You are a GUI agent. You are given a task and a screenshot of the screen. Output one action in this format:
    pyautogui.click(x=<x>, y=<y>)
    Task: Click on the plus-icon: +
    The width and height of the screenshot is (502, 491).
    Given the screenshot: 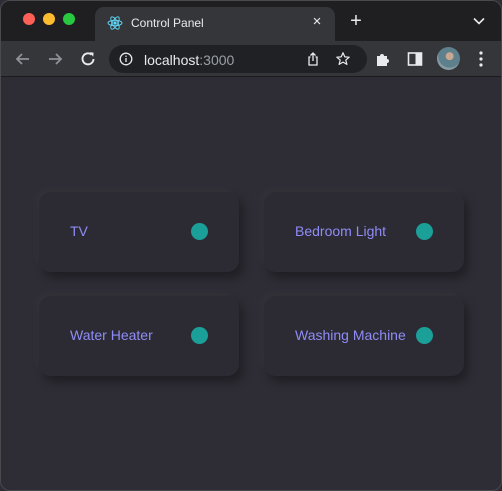 What is the action you would take?
    pyautogui.click(x=356, y=21)
    